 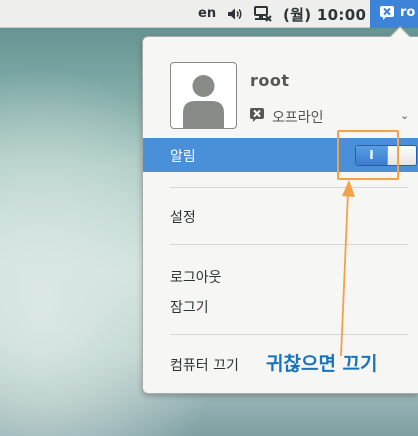 What do you see at coordinates (298, 117) in the screenshot?
I see `status-selector: 오프라인` at bounding box center [298, 117].